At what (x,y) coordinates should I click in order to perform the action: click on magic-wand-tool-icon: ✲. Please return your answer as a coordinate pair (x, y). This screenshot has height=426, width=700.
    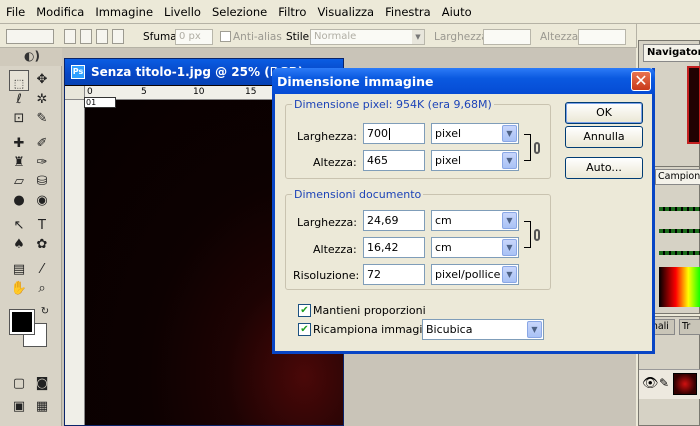
    Looking at the image, I should click on (42, 99).